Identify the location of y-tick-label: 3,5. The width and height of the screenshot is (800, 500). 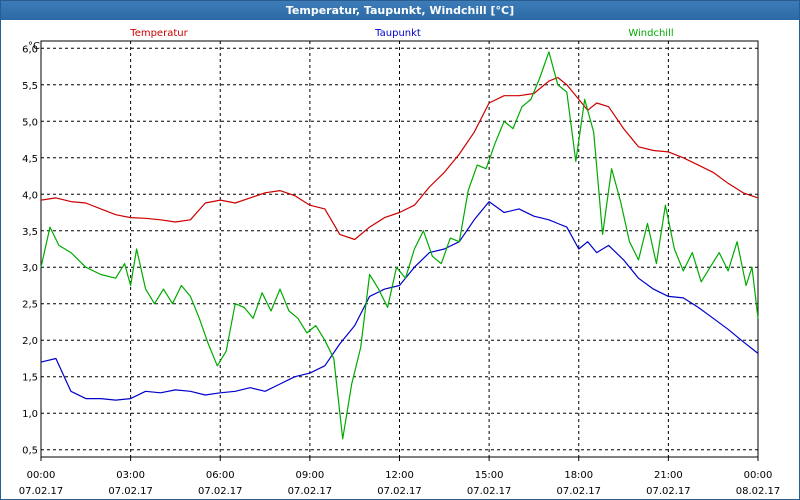
(30, 232).